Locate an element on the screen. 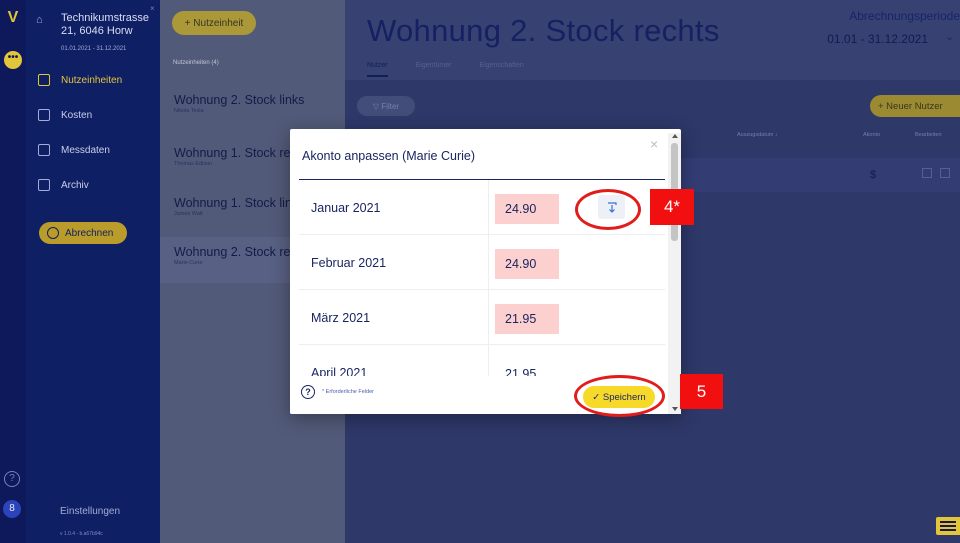 Image resolution: width=960 pixels, height=543 pixels. table-row: März 2021 21.95 is located at coordinates (482, 317).